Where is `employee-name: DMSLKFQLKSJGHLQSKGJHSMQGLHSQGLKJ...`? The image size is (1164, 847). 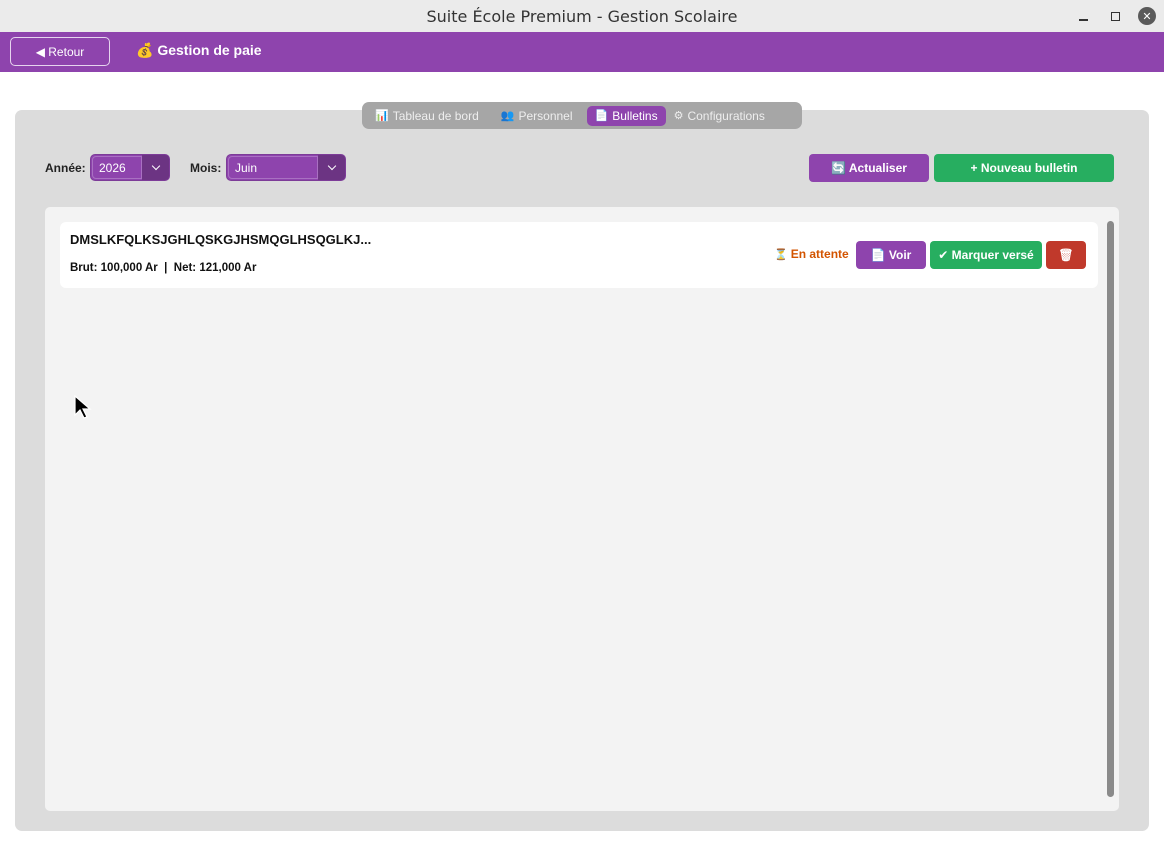 employee-name: DMSLKFQLKSJGHLQSKGJHSMQGLHSQGLKJ... is located at coordinates (221, 239).